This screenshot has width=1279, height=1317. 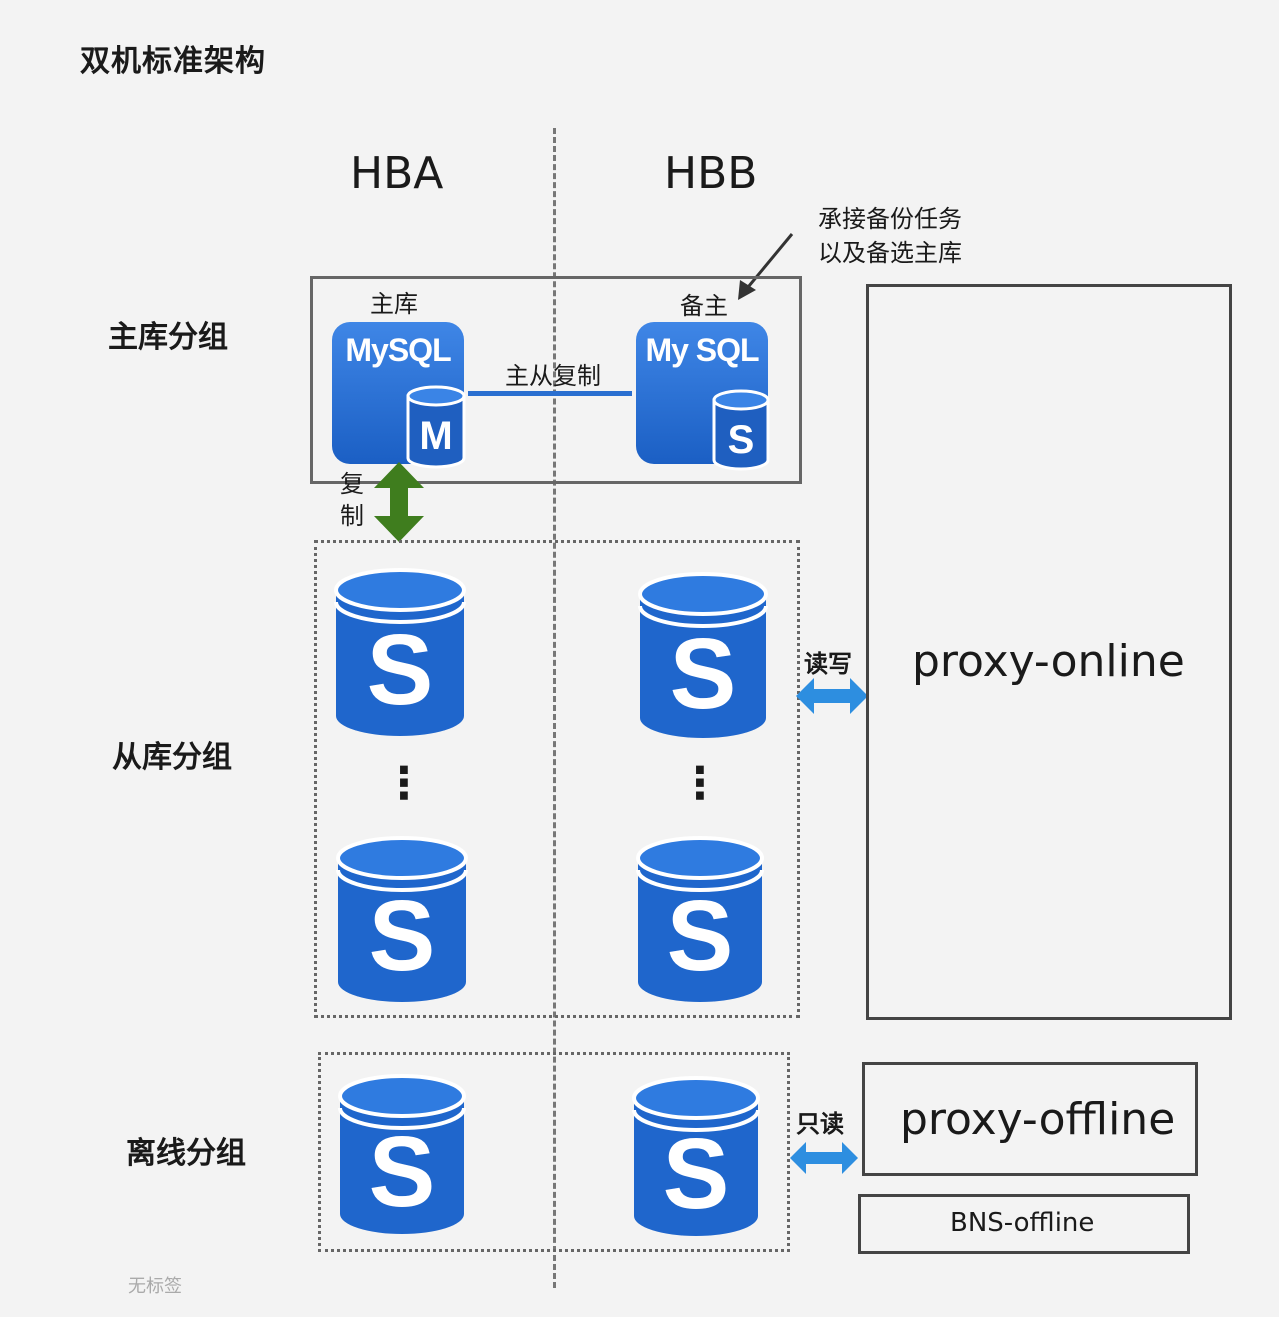 What do you see at coordinates (553, 376) in the screenshot?
I see `replication-label: 主从复制` at bounding box center [553, 376].